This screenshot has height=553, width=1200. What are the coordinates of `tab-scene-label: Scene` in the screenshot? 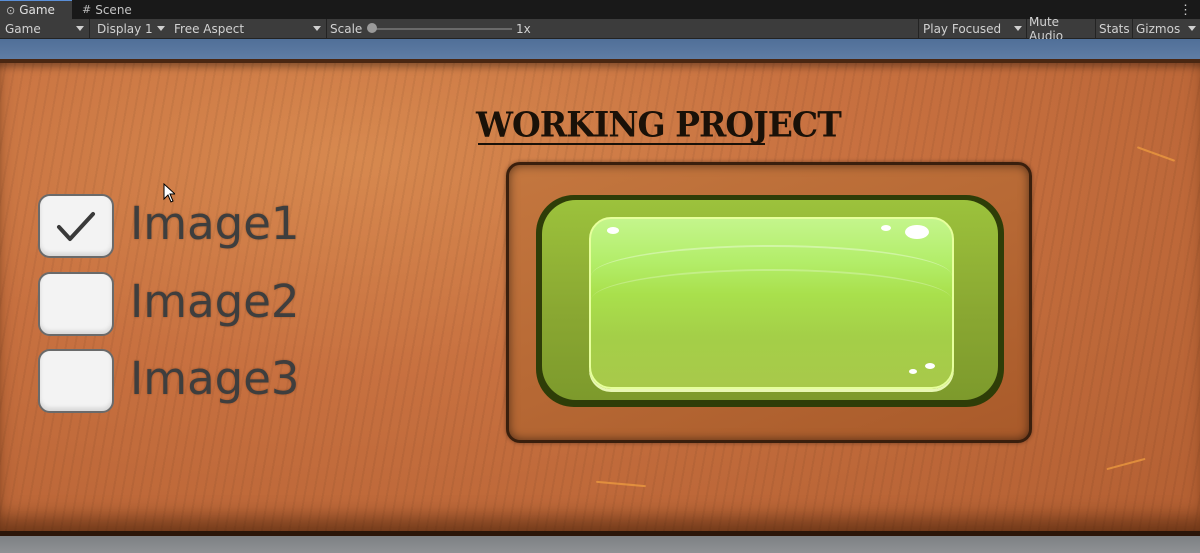 It's located at (113, 9).